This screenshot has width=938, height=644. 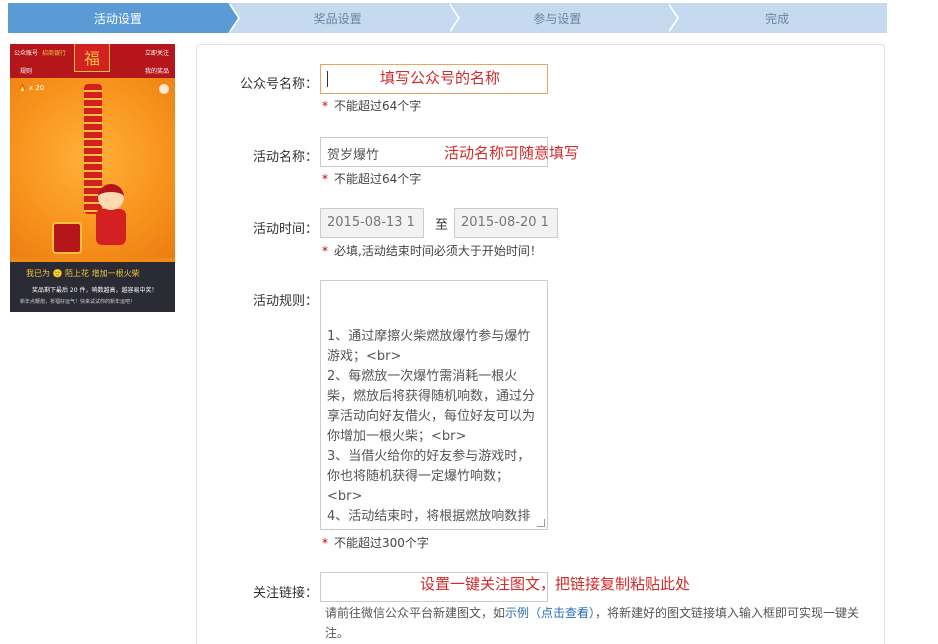 I want to click on step-prize-settings: 奖品设置, so click(x=343, y=18).